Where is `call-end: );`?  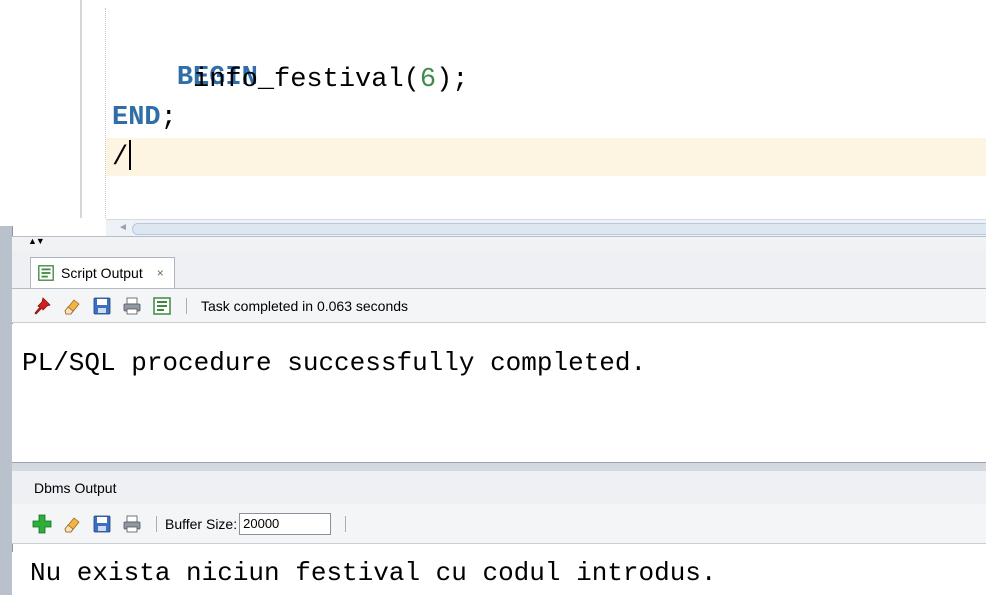 call-end: ); is located at coordinates (452, 80).